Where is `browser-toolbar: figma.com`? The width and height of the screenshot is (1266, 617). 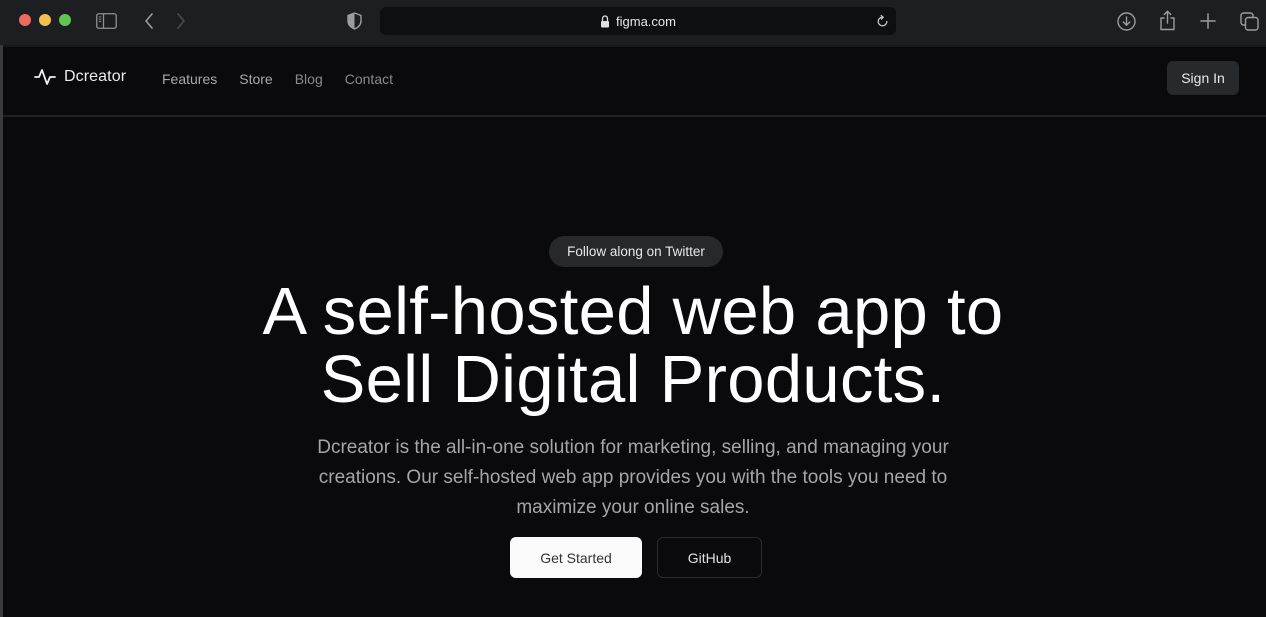 browser-toolbar: figma.com is located at coordinates (633, 22).